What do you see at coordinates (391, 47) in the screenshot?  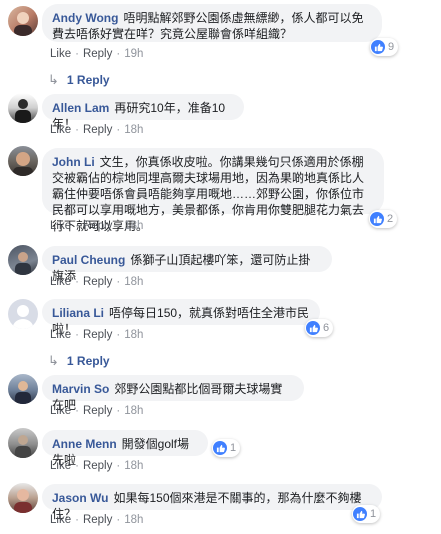 I see `reaction-number: 9` at bounding box center [391, 47].